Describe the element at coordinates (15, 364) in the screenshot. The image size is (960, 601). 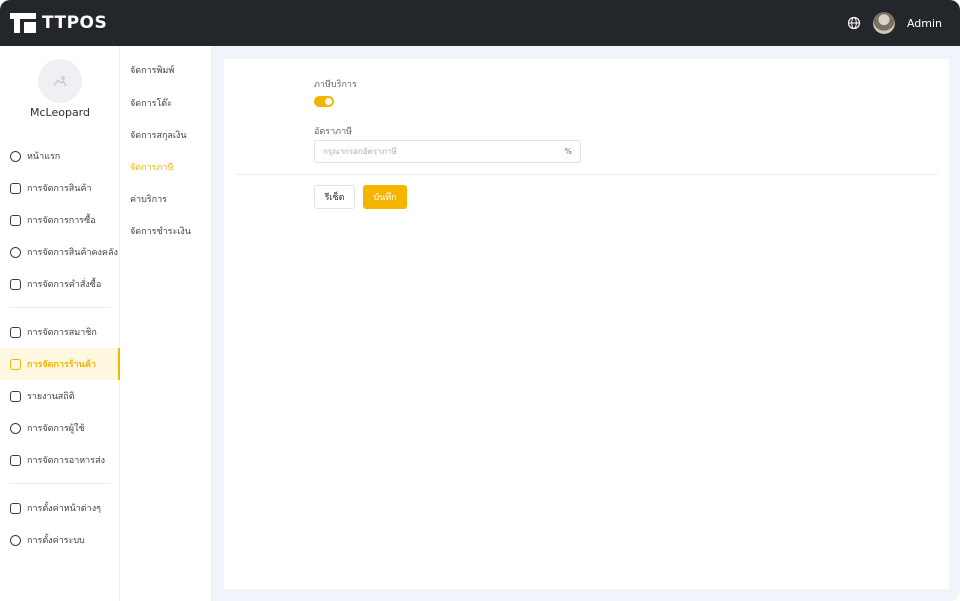
I see `store-icon` at that location.